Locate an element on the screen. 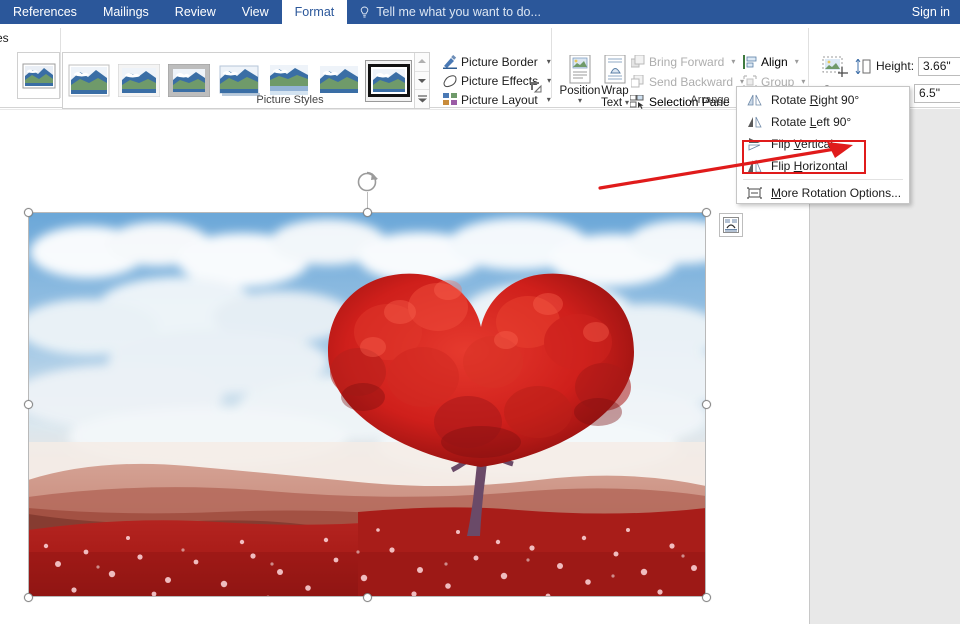 The width and height of the screenshot is (960, 624). lightbulb-icon is located at coordinates (364, 12).